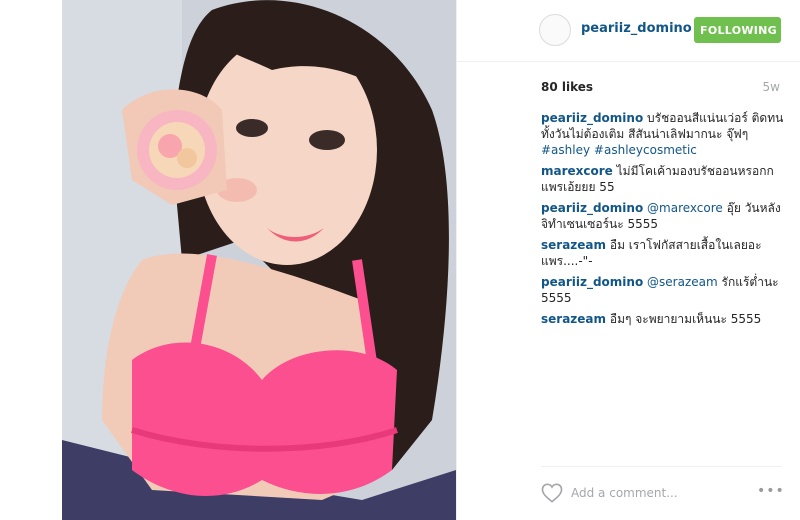 This screenshot has width=800, height=520. I want to click on add-comment-input, so click(656, 493).